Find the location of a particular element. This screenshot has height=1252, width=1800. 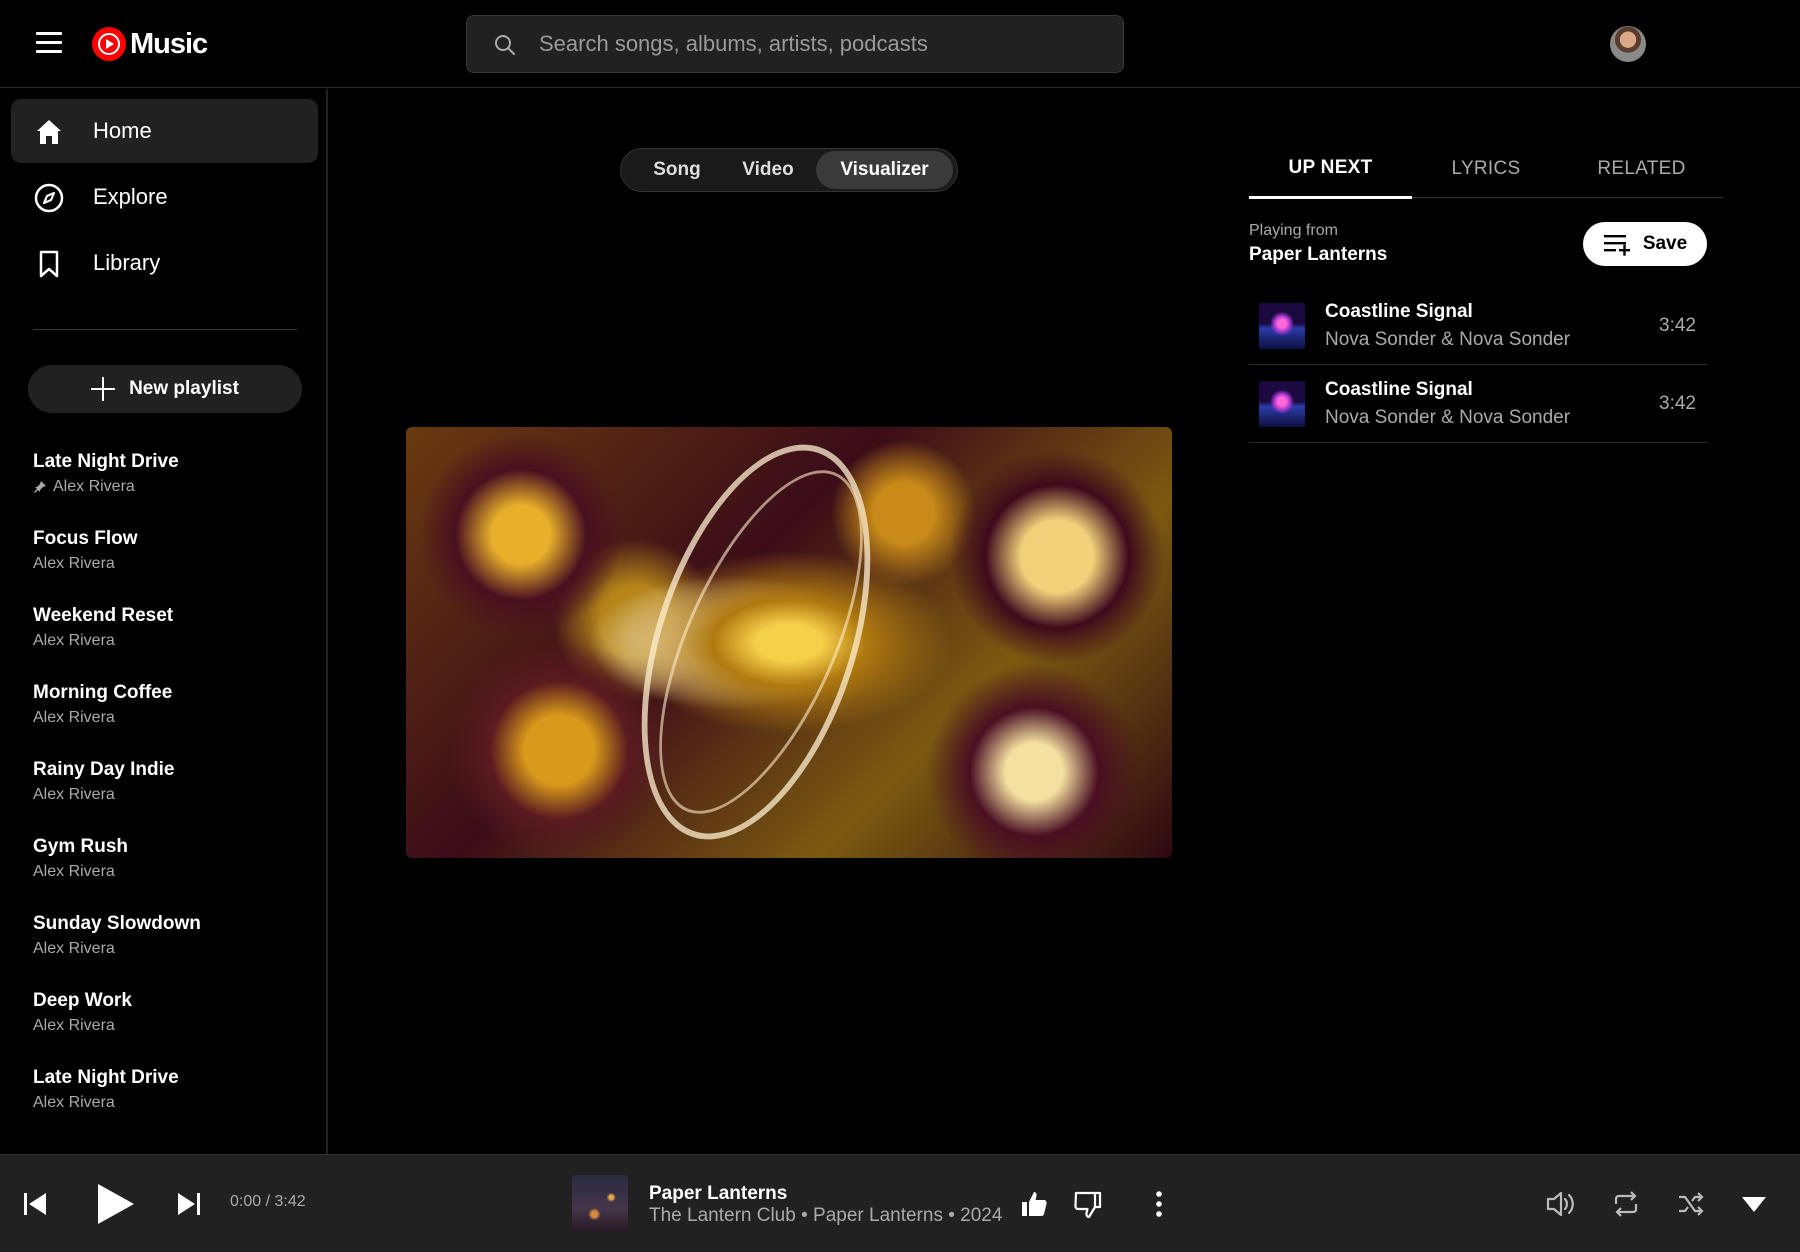

tab-up-next: UP NEXT is located at coordinates (1330, 169).